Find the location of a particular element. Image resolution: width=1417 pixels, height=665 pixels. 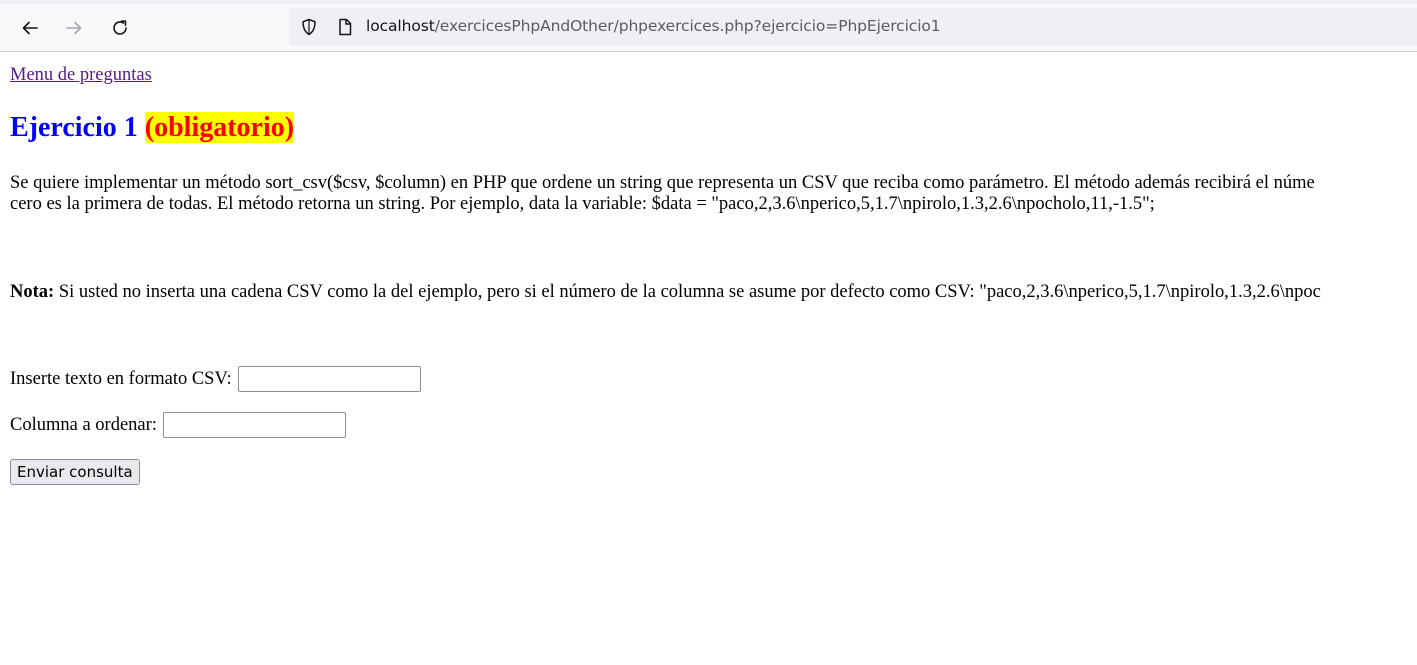

tab-strip-edge is located at coordinates (708, 2).